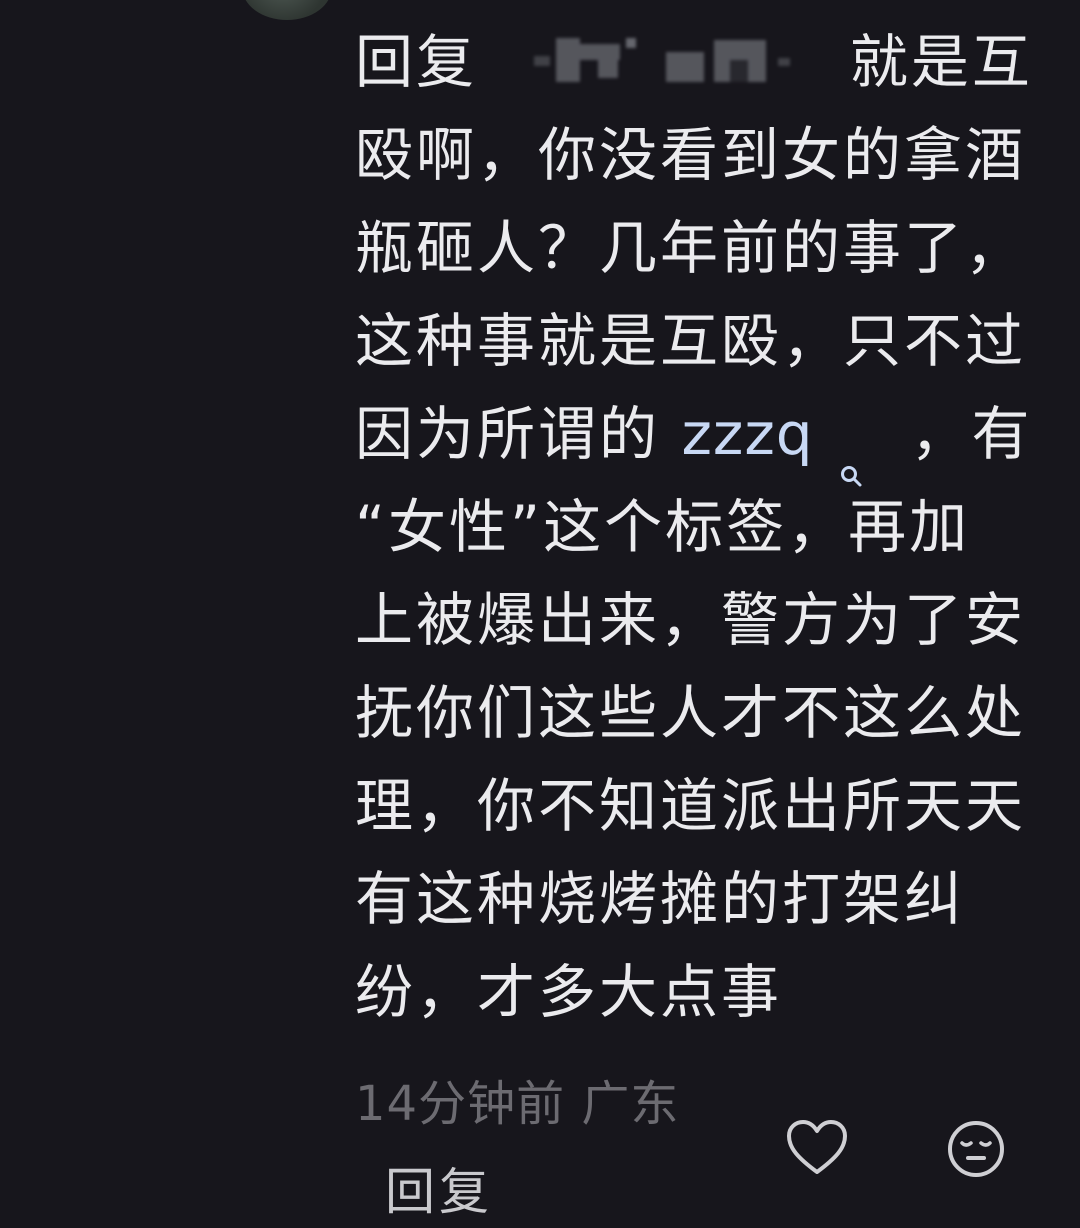  I want to click on emoji-reaction-button, so click(976, 1149).